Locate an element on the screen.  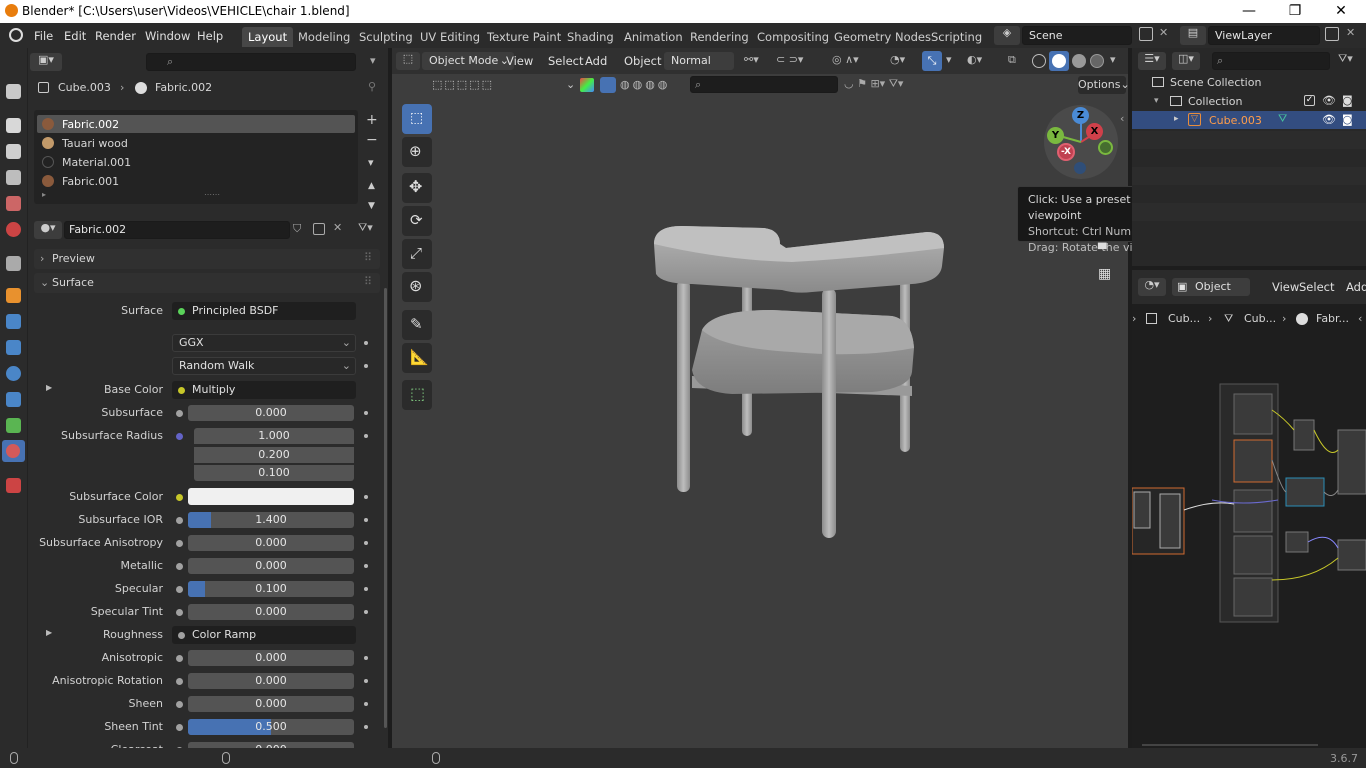
menu-edit: Edit is located at coordinates (75, 36).